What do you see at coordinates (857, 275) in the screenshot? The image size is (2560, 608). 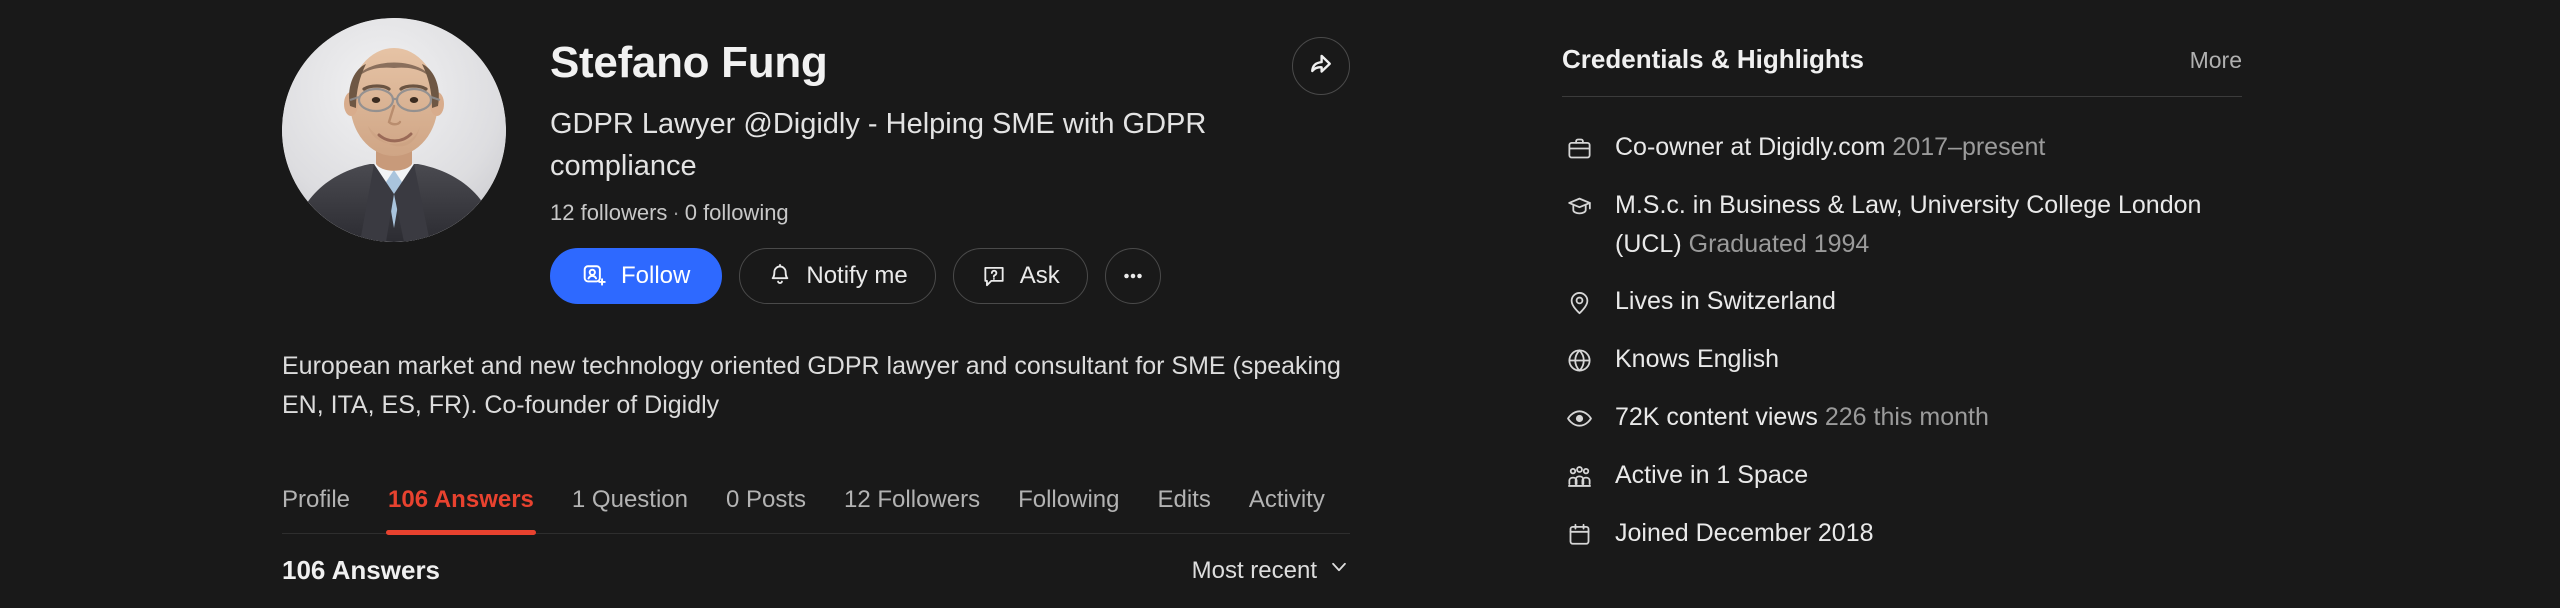 I see `notify-me-button-label: Notify me` at bounding box center [857, 275].